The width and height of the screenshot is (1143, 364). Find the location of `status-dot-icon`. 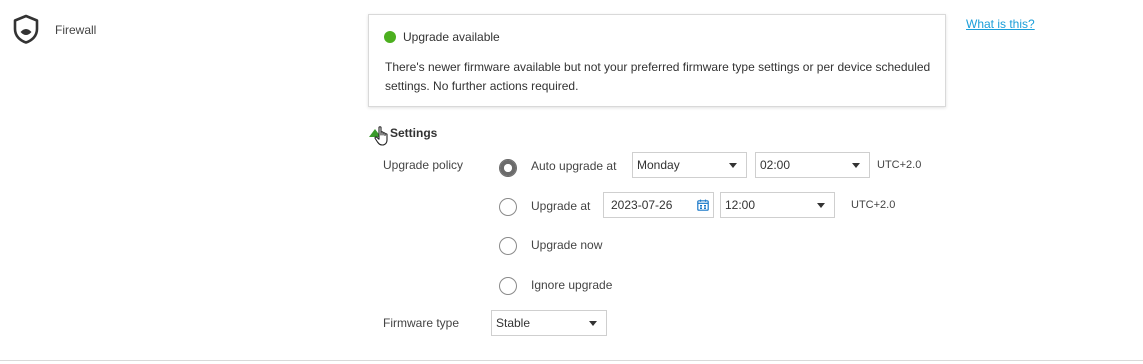

status-dot-icon is located at coordinates (390, 37).